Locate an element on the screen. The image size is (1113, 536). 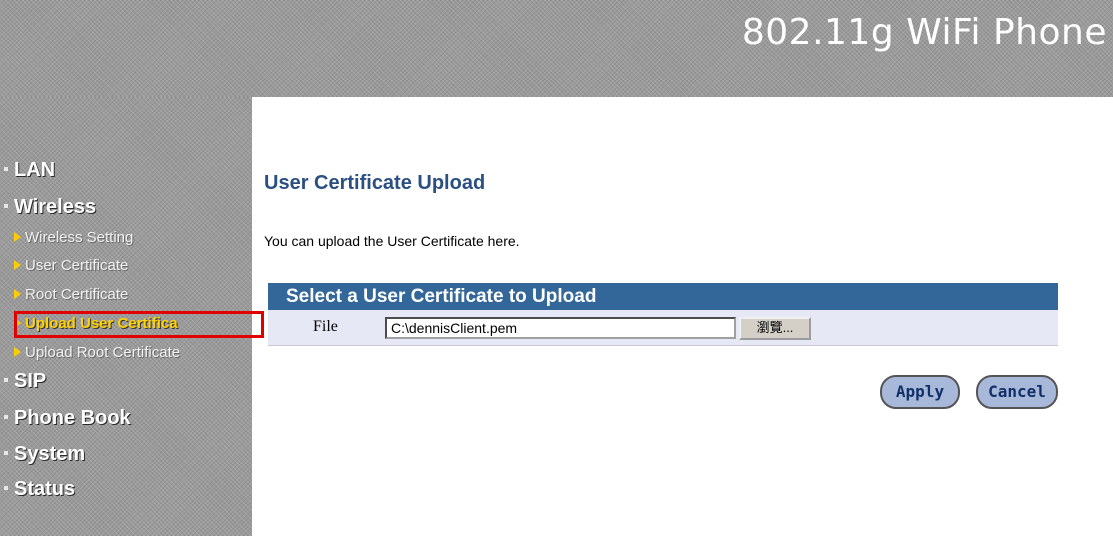
nav-status-label: Status is located at coordinates (45, 489).